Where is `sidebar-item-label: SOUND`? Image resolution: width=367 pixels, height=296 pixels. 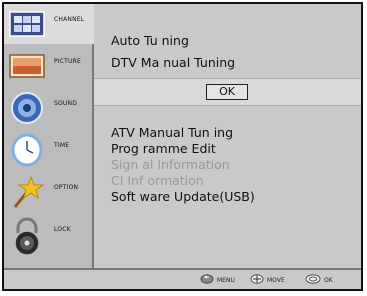
sidebar-item-label: SOUND is located at coordinates (66, 103).